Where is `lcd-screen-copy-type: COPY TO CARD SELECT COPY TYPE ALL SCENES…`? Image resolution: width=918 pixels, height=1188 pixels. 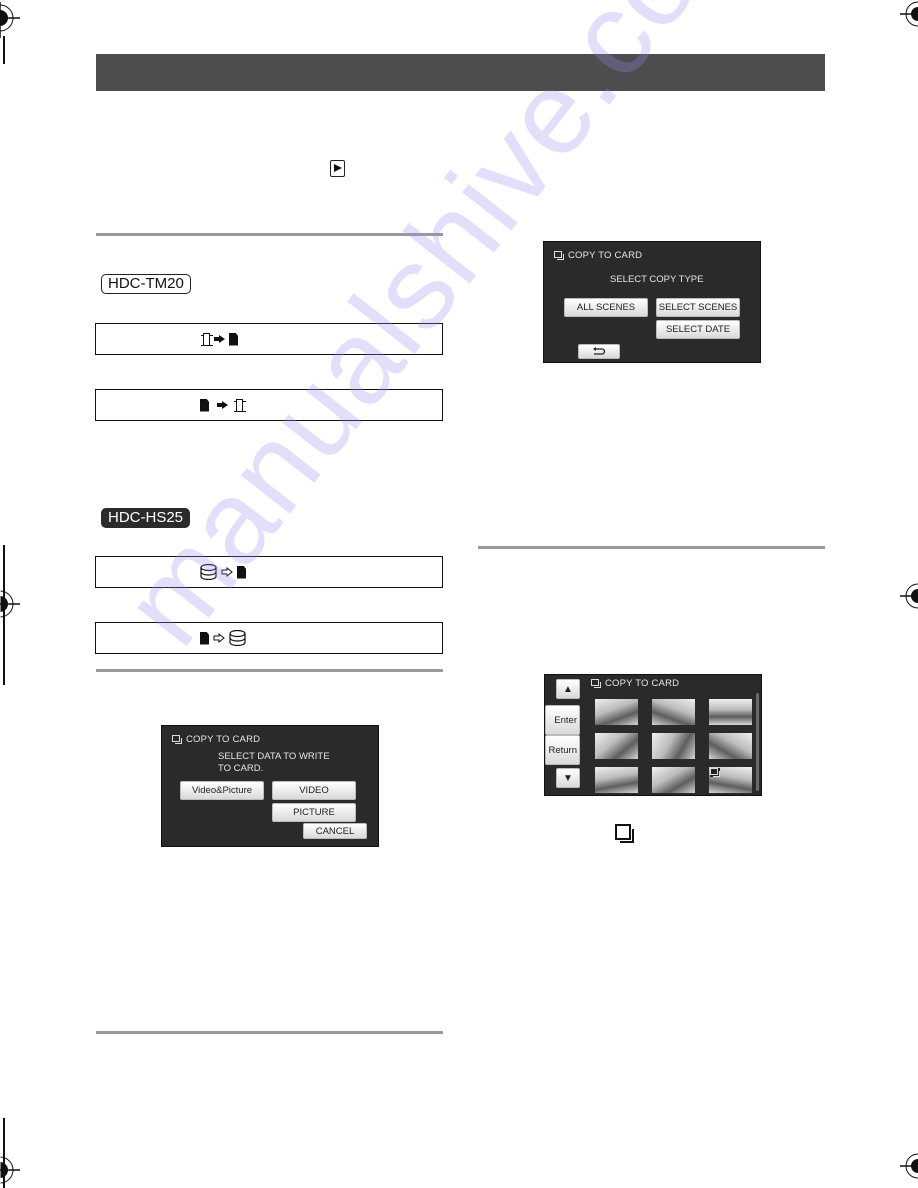 lcd-screen-copy-type: COPY TO CARD SELECT COPY TYPE ALL SCENES… is located at coordinates (652, 302).